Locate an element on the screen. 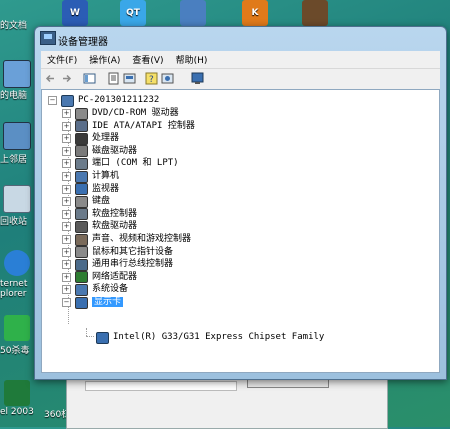 The image size is (450, 429). tree-category-computer: + 计算机 is located at coordinates (90, 176).